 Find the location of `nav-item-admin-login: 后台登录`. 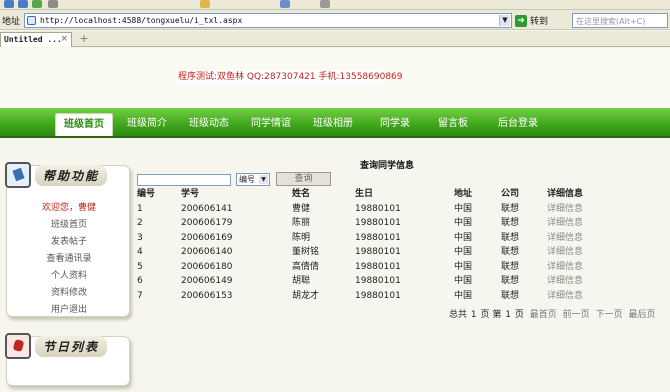

nav-item-admin-login: 后台登录 is located at coordinates (518, 124).